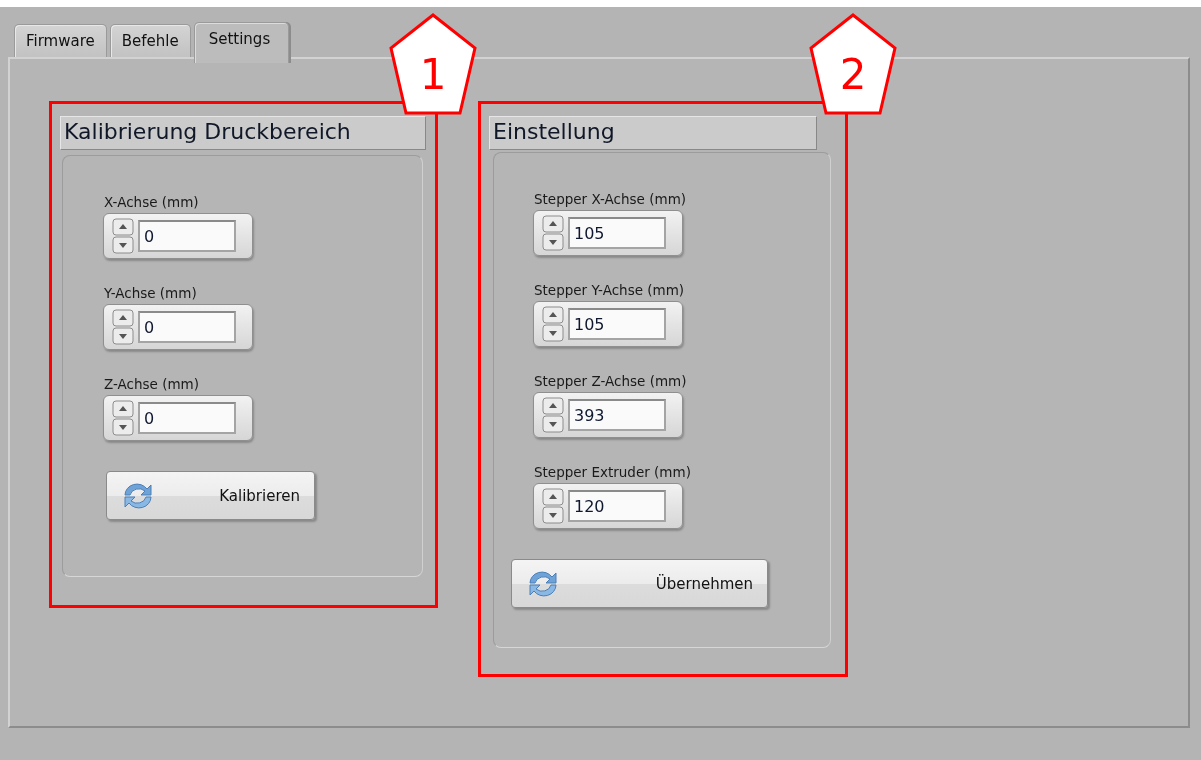 The height and width of the screenshot is (760, 1201). What do you see at coordinates (612, 472) in the screenshot?
I see `field-label: Stepper Extruder (mm)` at bounding box center [612, 472].